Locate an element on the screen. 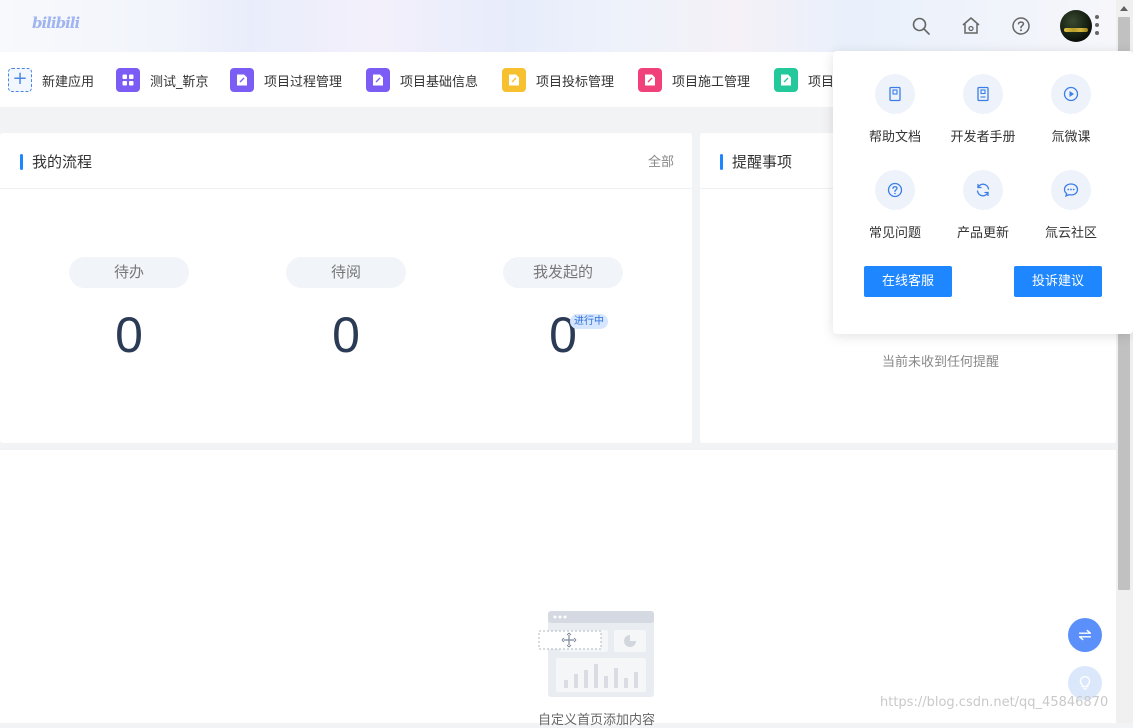 The image size is (1133, 728). grid-icon is located at coordinates (128, 80).